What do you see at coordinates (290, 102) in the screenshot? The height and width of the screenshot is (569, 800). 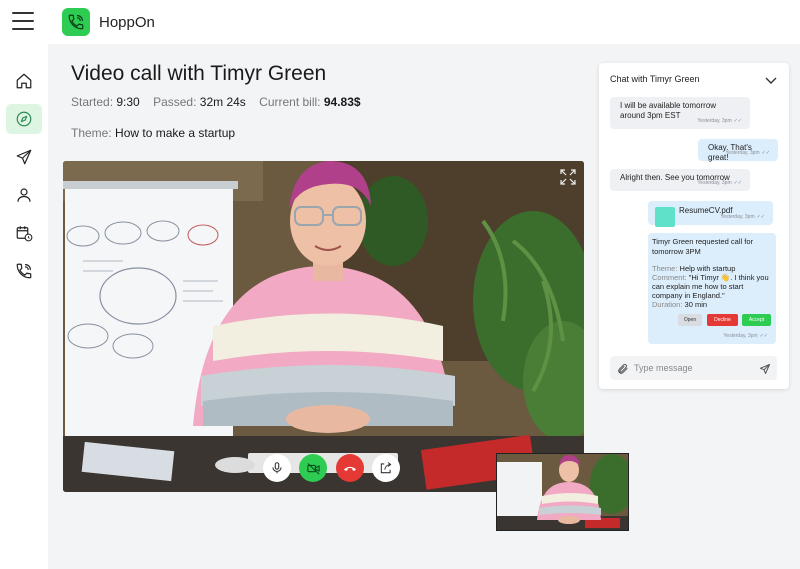 I see `bill-label: Current bill:` at bounding box center [290, 102].